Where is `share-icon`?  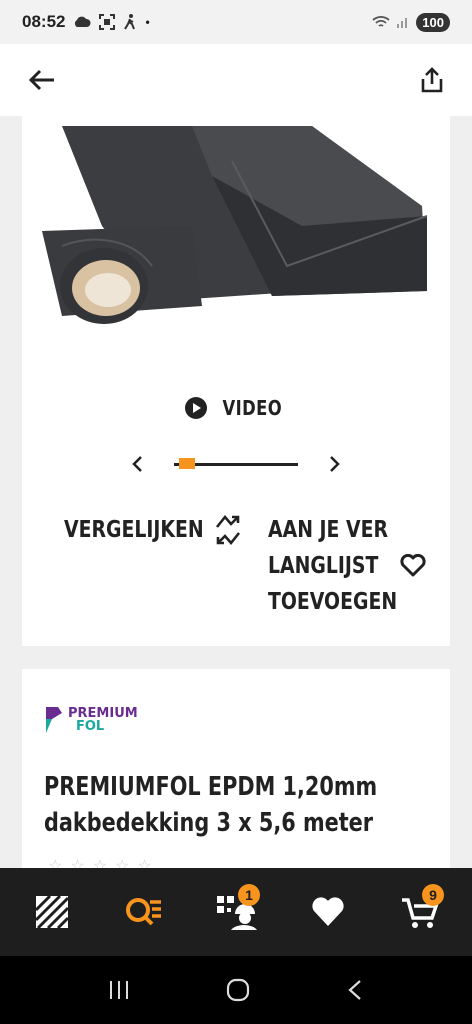
share-icon is located at coordinates (432, 80).